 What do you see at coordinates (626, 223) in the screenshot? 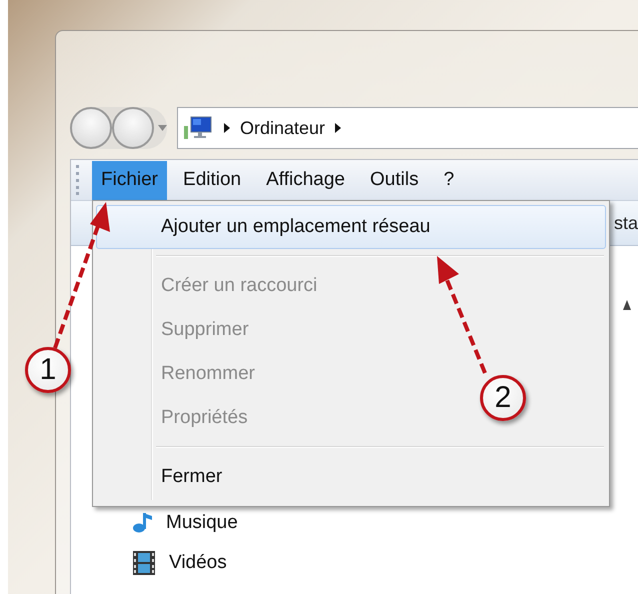
I see `toolbar-label: sta` at bounding box center [626, 223].